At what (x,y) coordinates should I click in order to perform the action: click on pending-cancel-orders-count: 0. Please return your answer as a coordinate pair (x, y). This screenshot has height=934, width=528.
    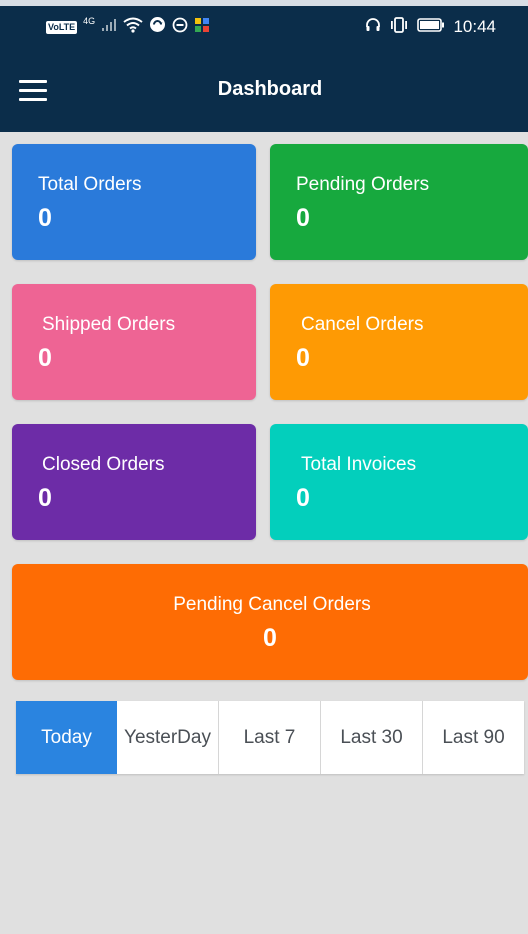
    Looking at the image, I should click on (270, 638).